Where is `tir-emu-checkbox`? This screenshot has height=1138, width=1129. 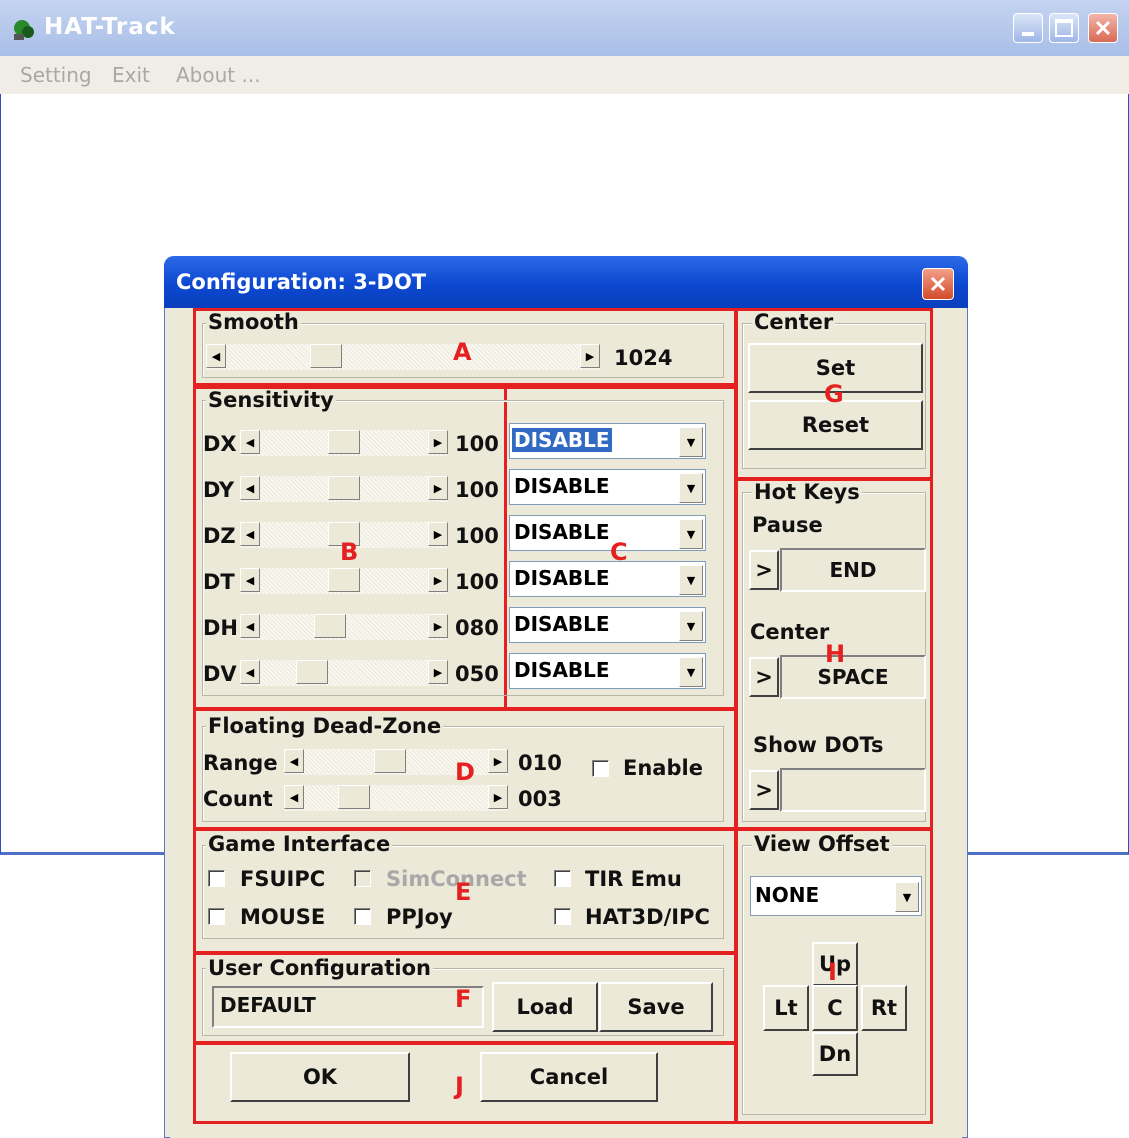 tir-emu-checkbox is located at coordinates (562, 878).